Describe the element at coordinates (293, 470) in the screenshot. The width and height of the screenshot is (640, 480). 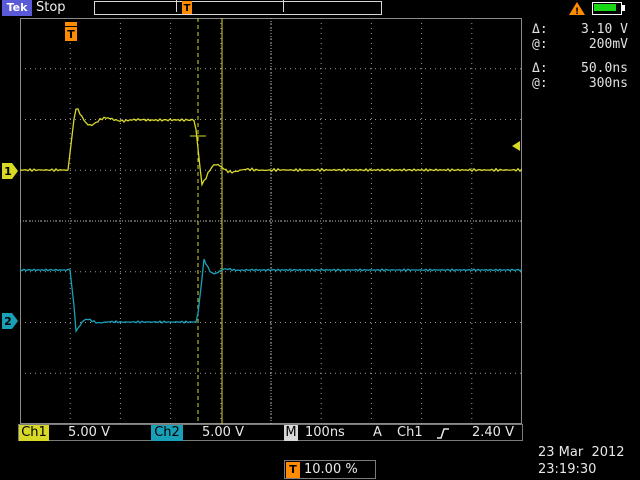
I see `trigger-position-label: T` at that location.